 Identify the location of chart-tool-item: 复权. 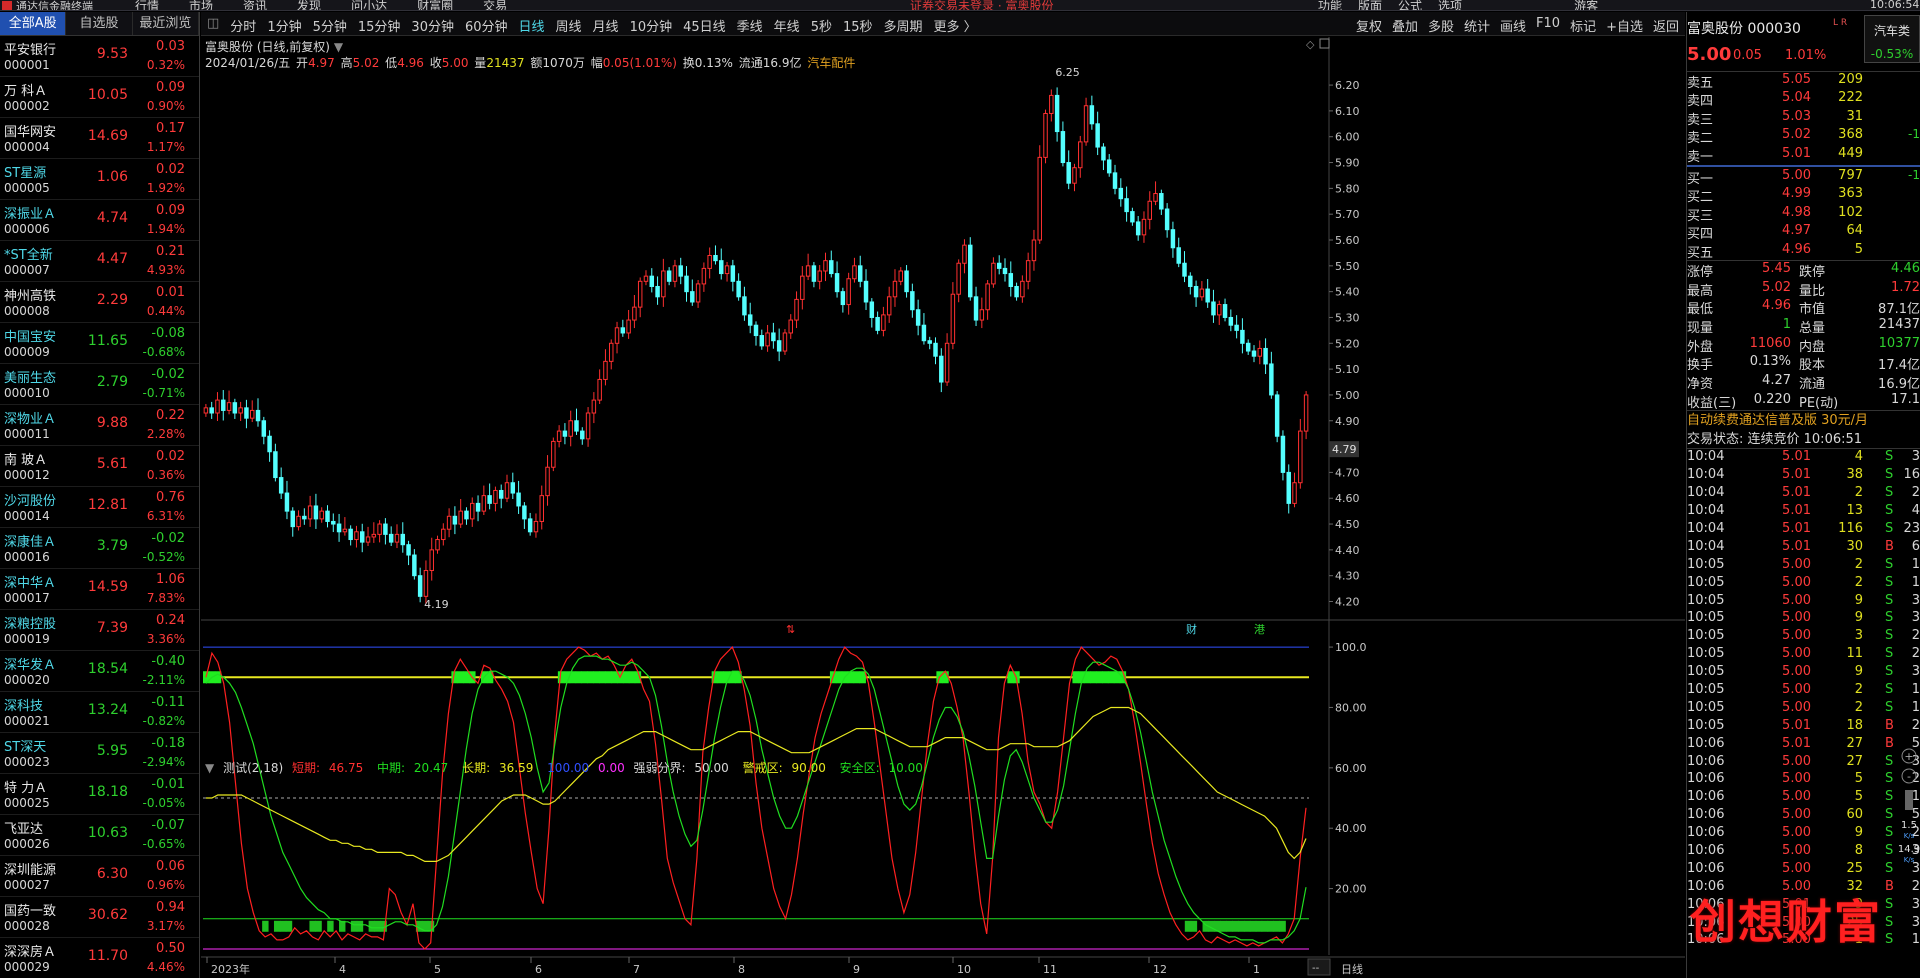
(1369, 25).